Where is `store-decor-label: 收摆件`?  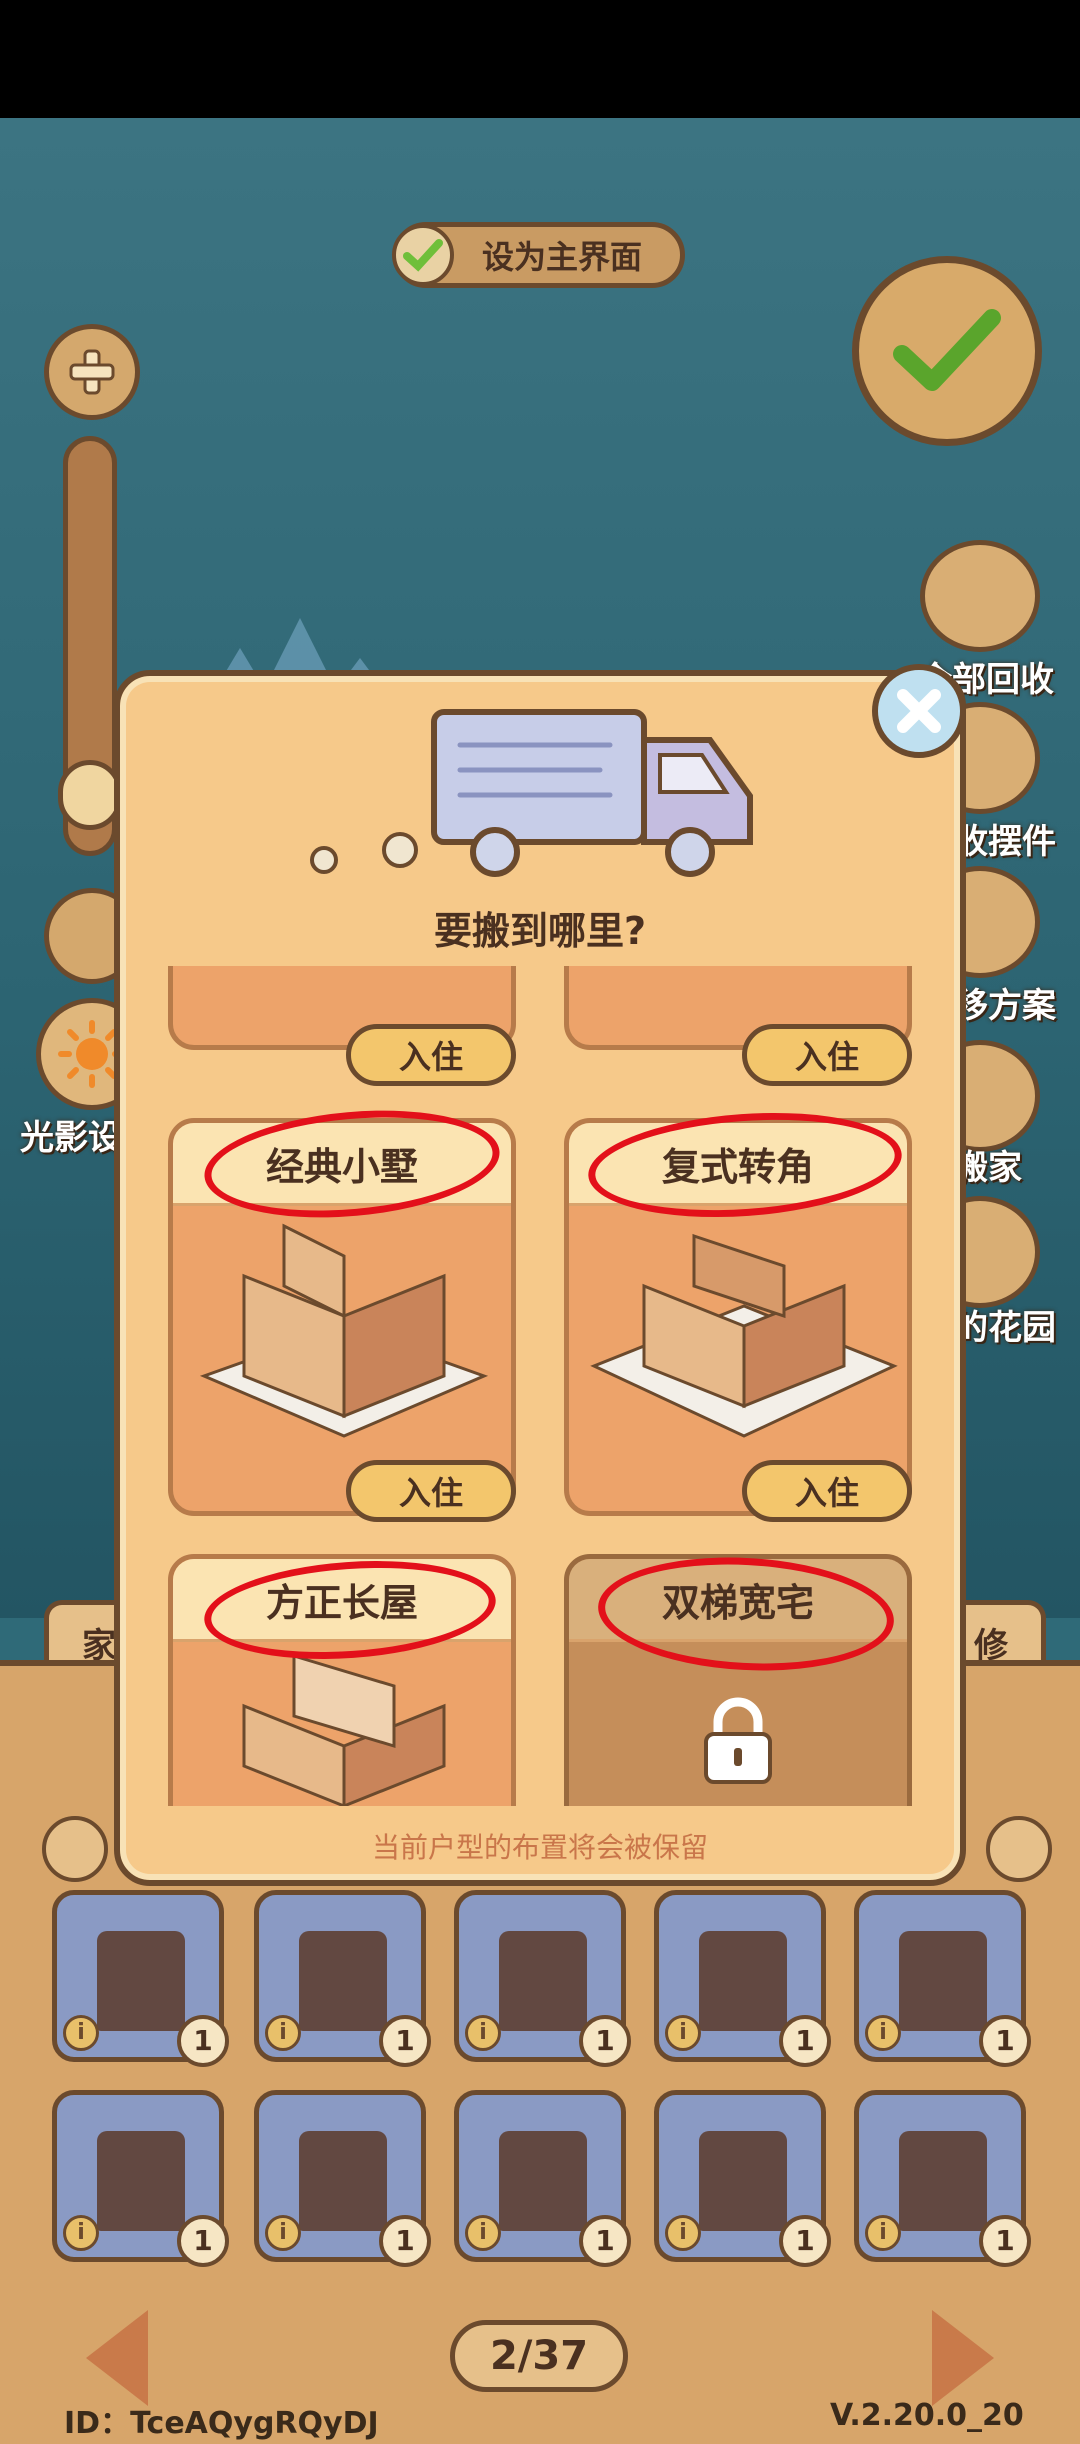 store-decor-label: 收摆件 is located at coordinates (1005, 842).